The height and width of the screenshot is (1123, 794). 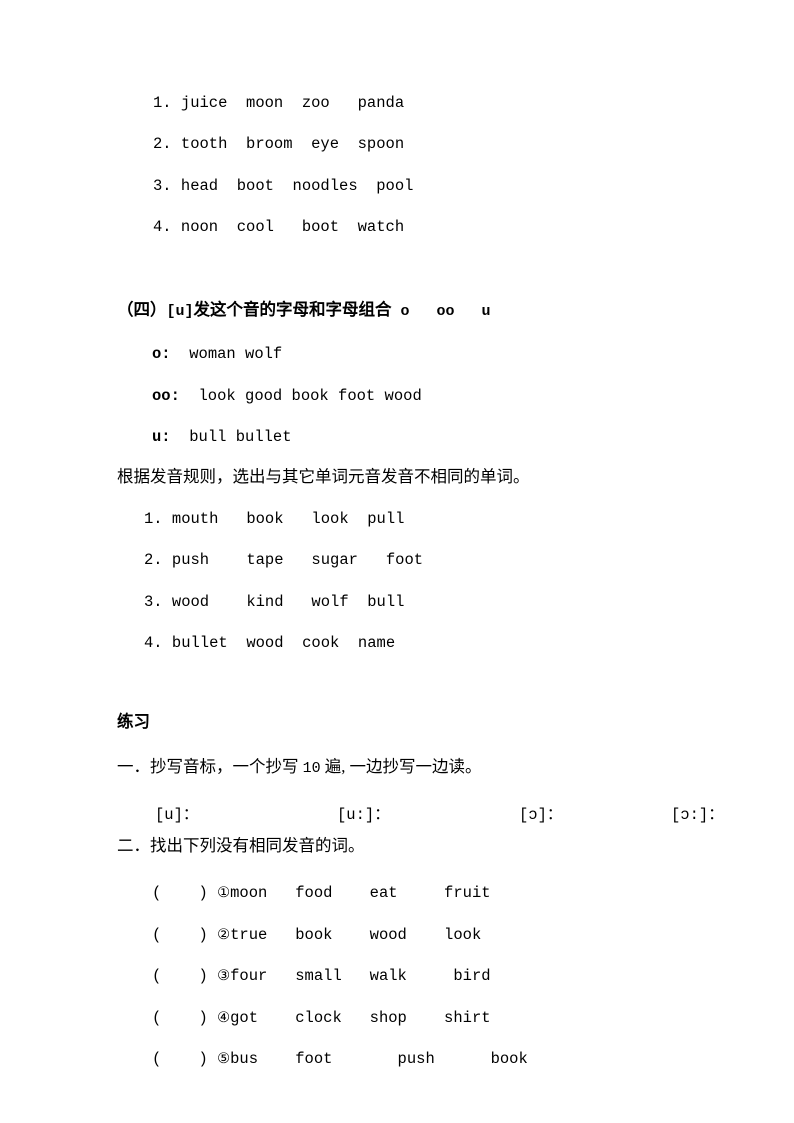 I want to click on choice-words: true book wood look, so click(x=356, y=935).